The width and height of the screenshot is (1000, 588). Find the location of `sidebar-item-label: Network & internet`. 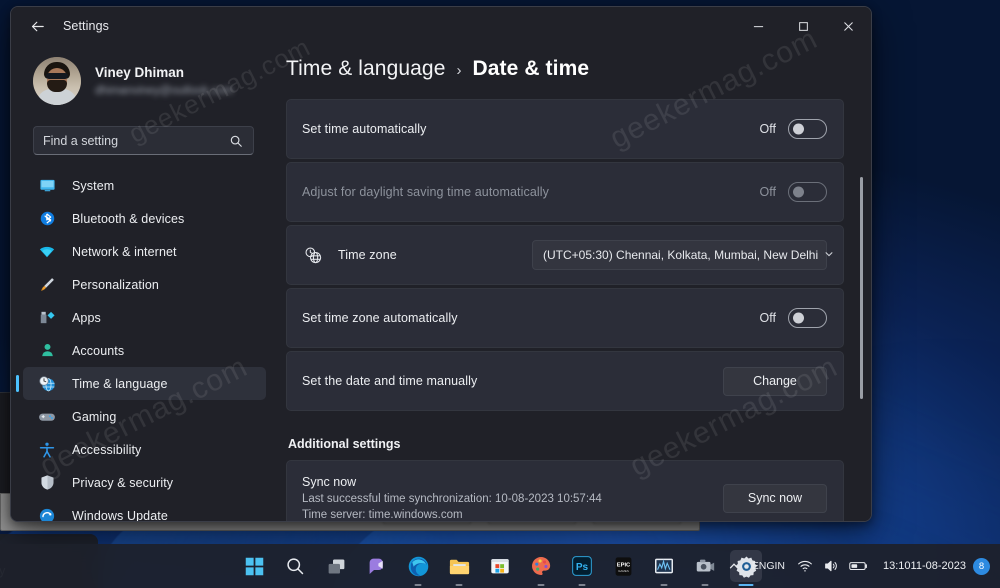

sidebar-item-label: Network & internet is located at coordinates (124, 251).